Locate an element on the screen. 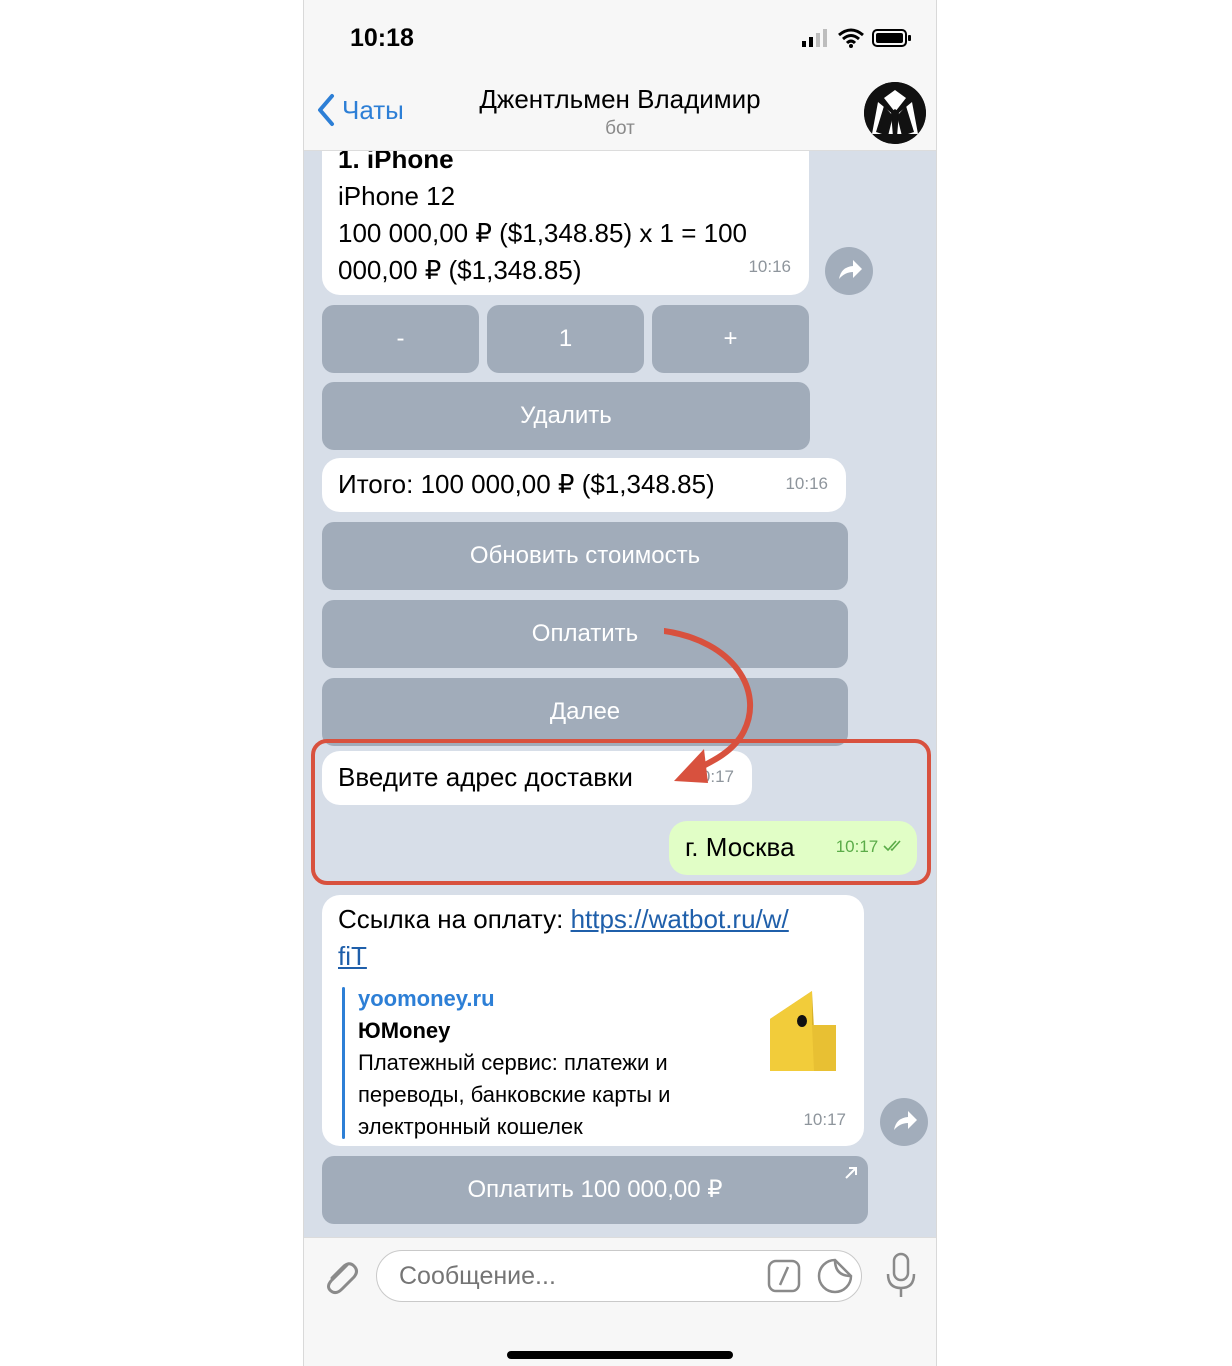 Image resolution: width=1232 pixels, height=1366 pixels. pay-button: Оплатить is located at coordinates (585, 634).